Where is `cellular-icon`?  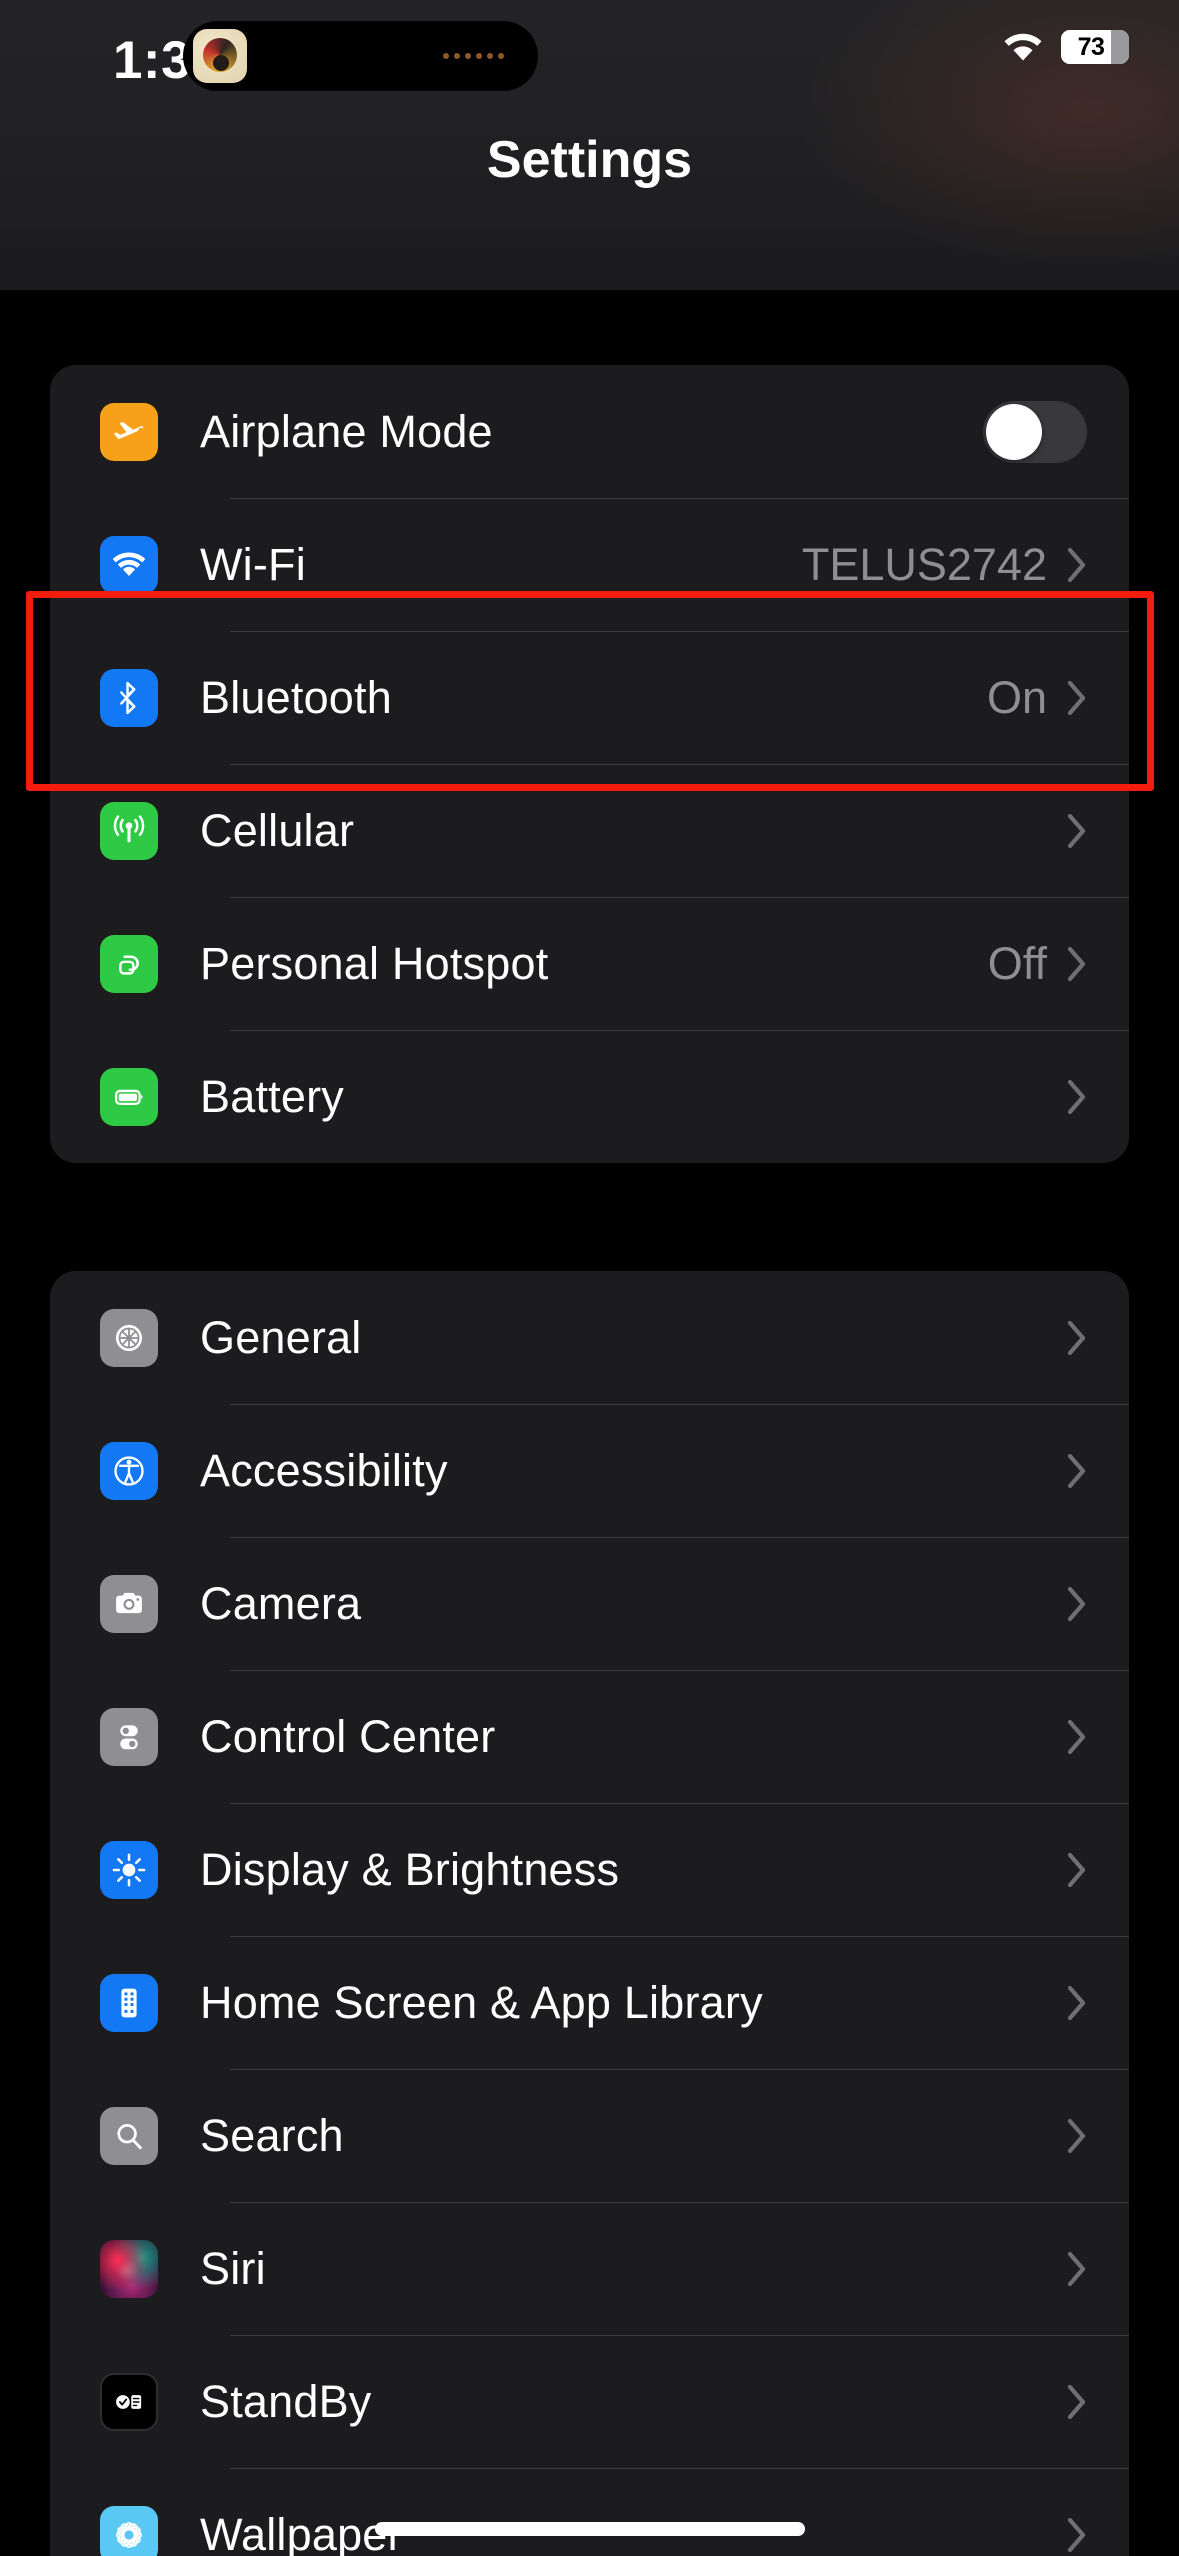
cellular-icon is located at coordinates (129, 830).